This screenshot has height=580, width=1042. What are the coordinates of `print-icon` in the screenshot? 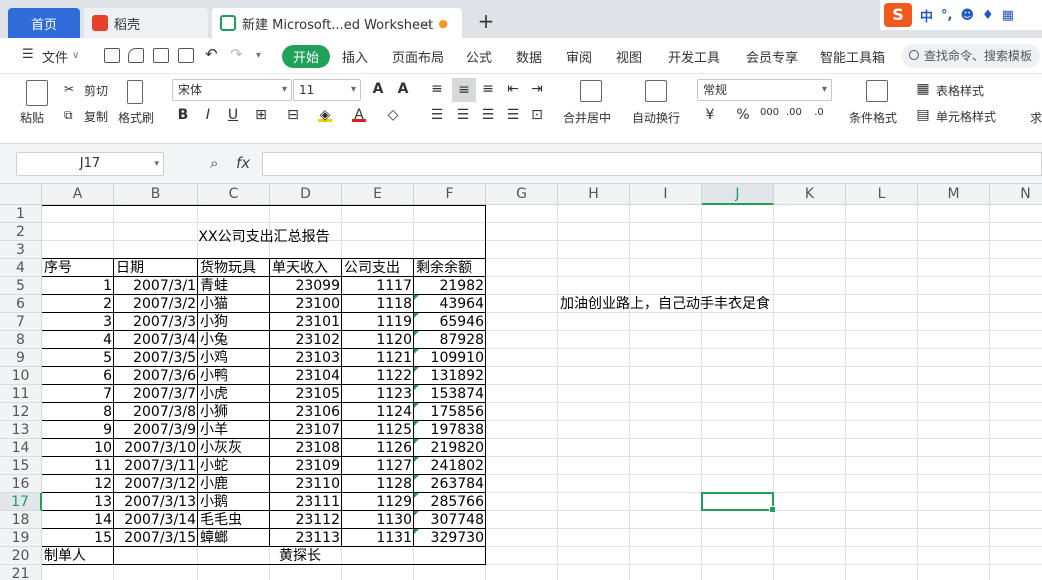 It's located at (161, 55).